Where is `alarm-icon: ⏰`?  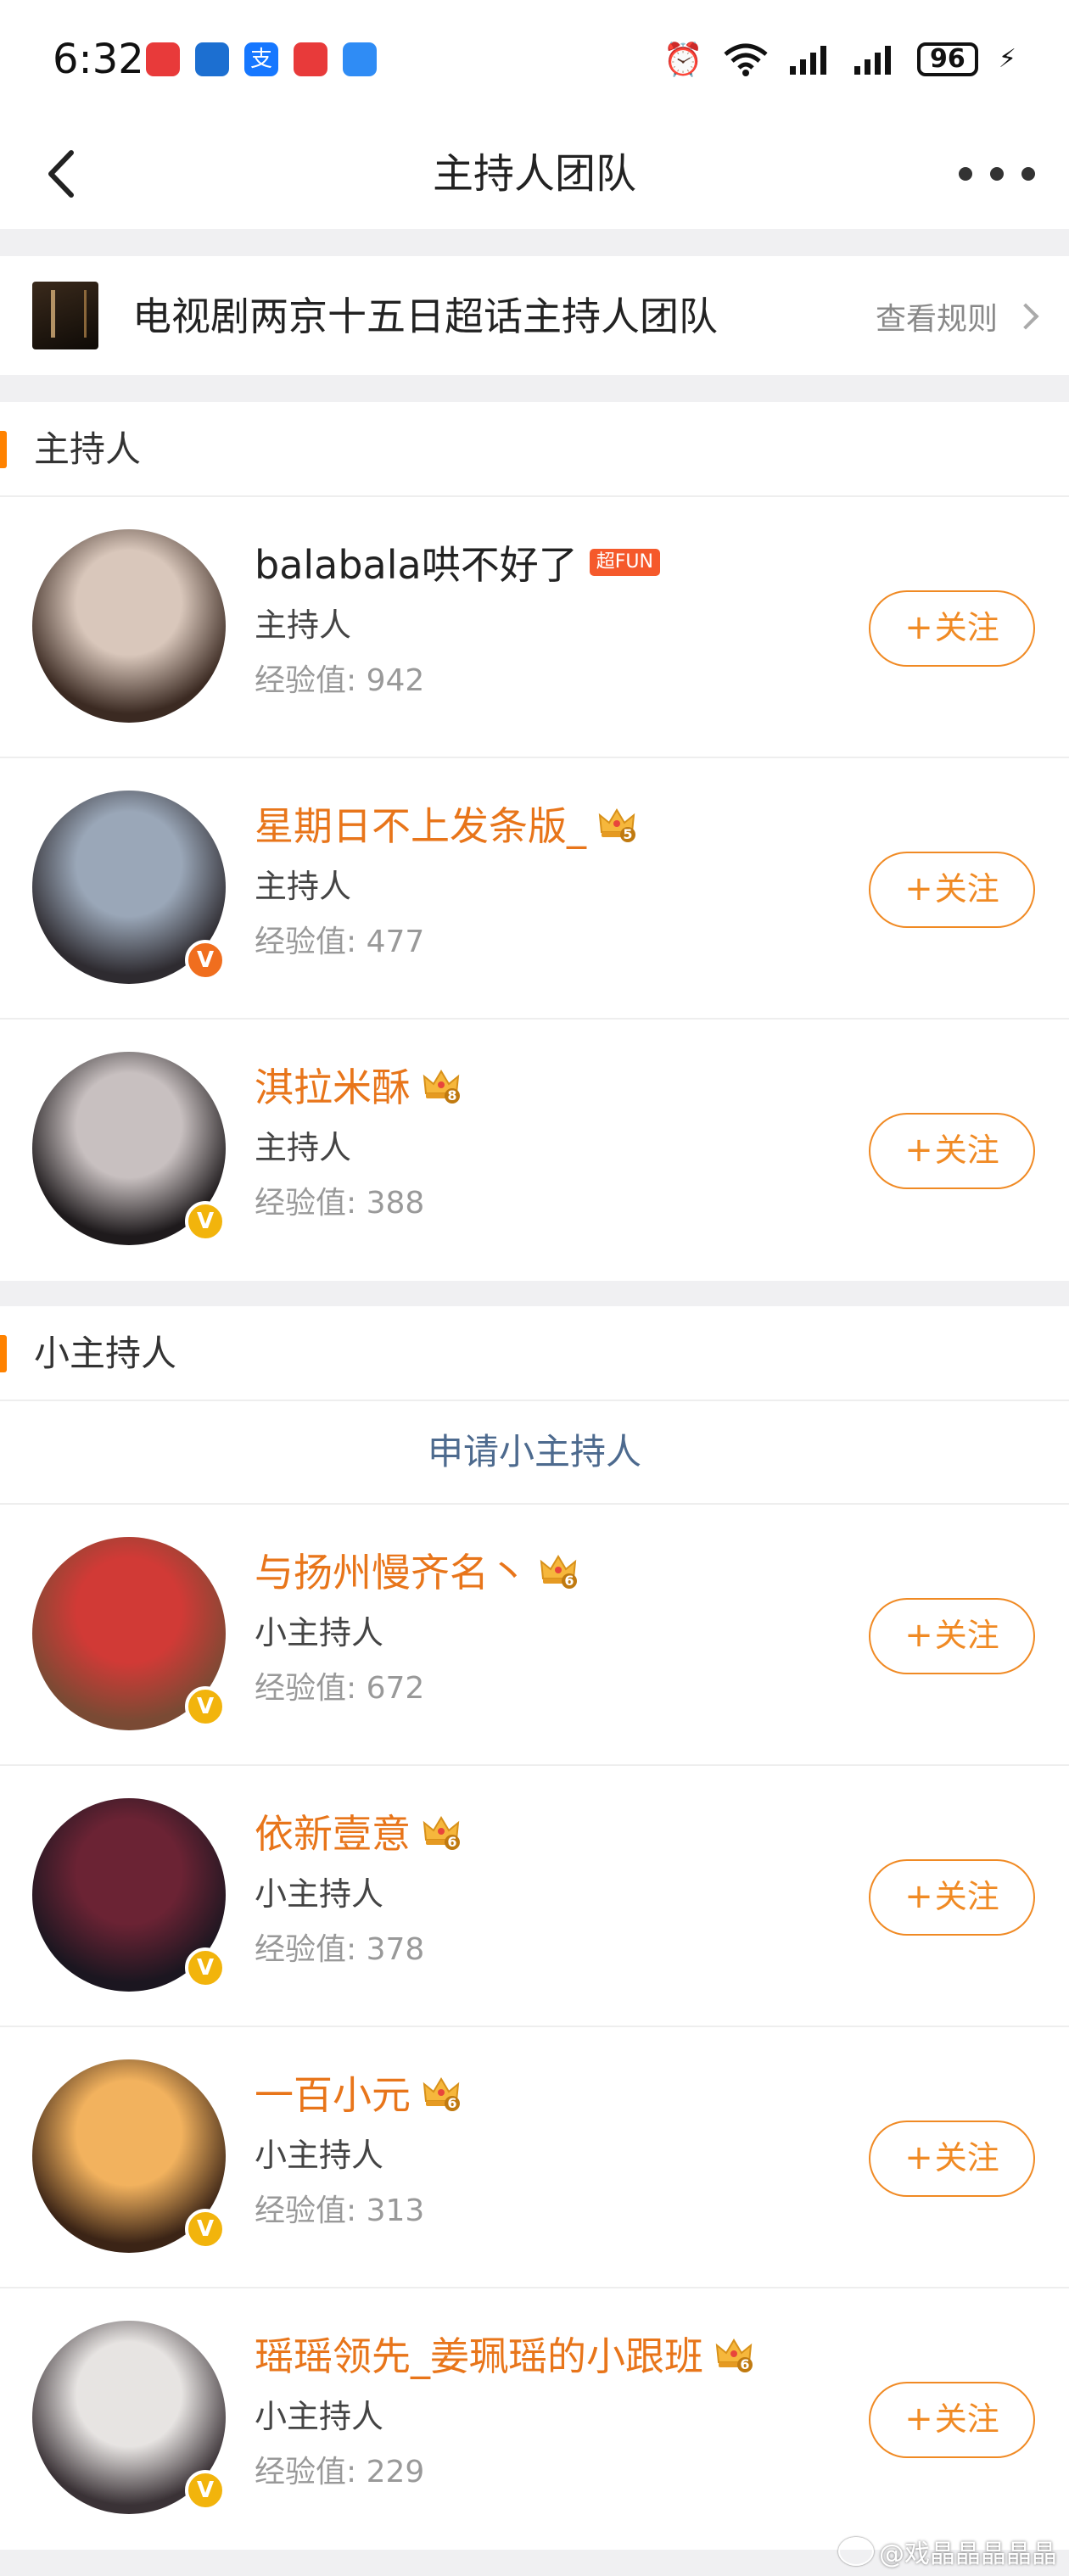 alarm-icon: ⏰ is located at coordinates (683, 59).